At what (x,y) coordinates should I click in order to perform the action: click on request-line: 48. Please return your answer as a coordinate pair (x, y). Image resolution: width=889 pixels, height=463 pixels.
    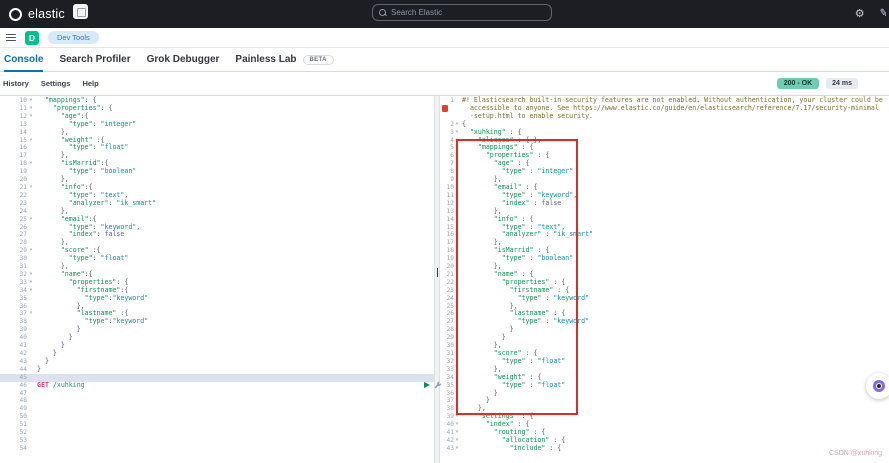
    Looking at the image, I should click on (217, 401).